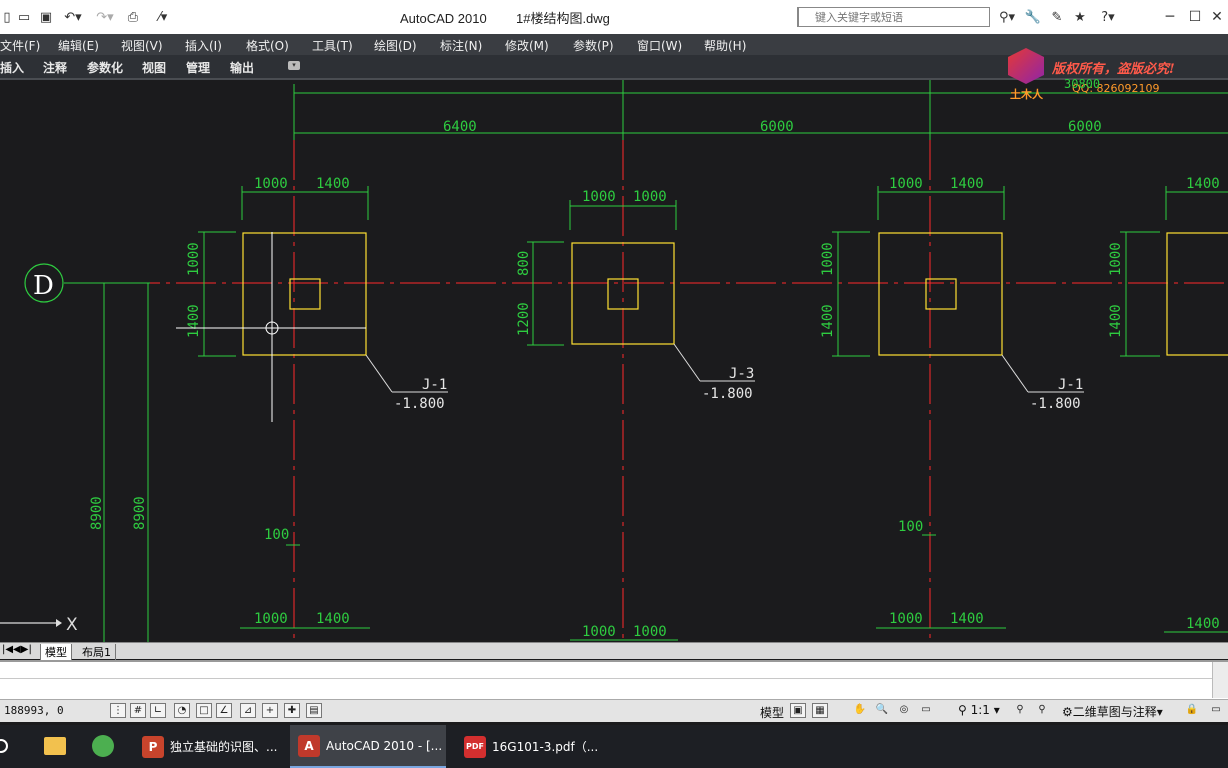  I want to click on favorites-icon: ★, so click(1080, 17).